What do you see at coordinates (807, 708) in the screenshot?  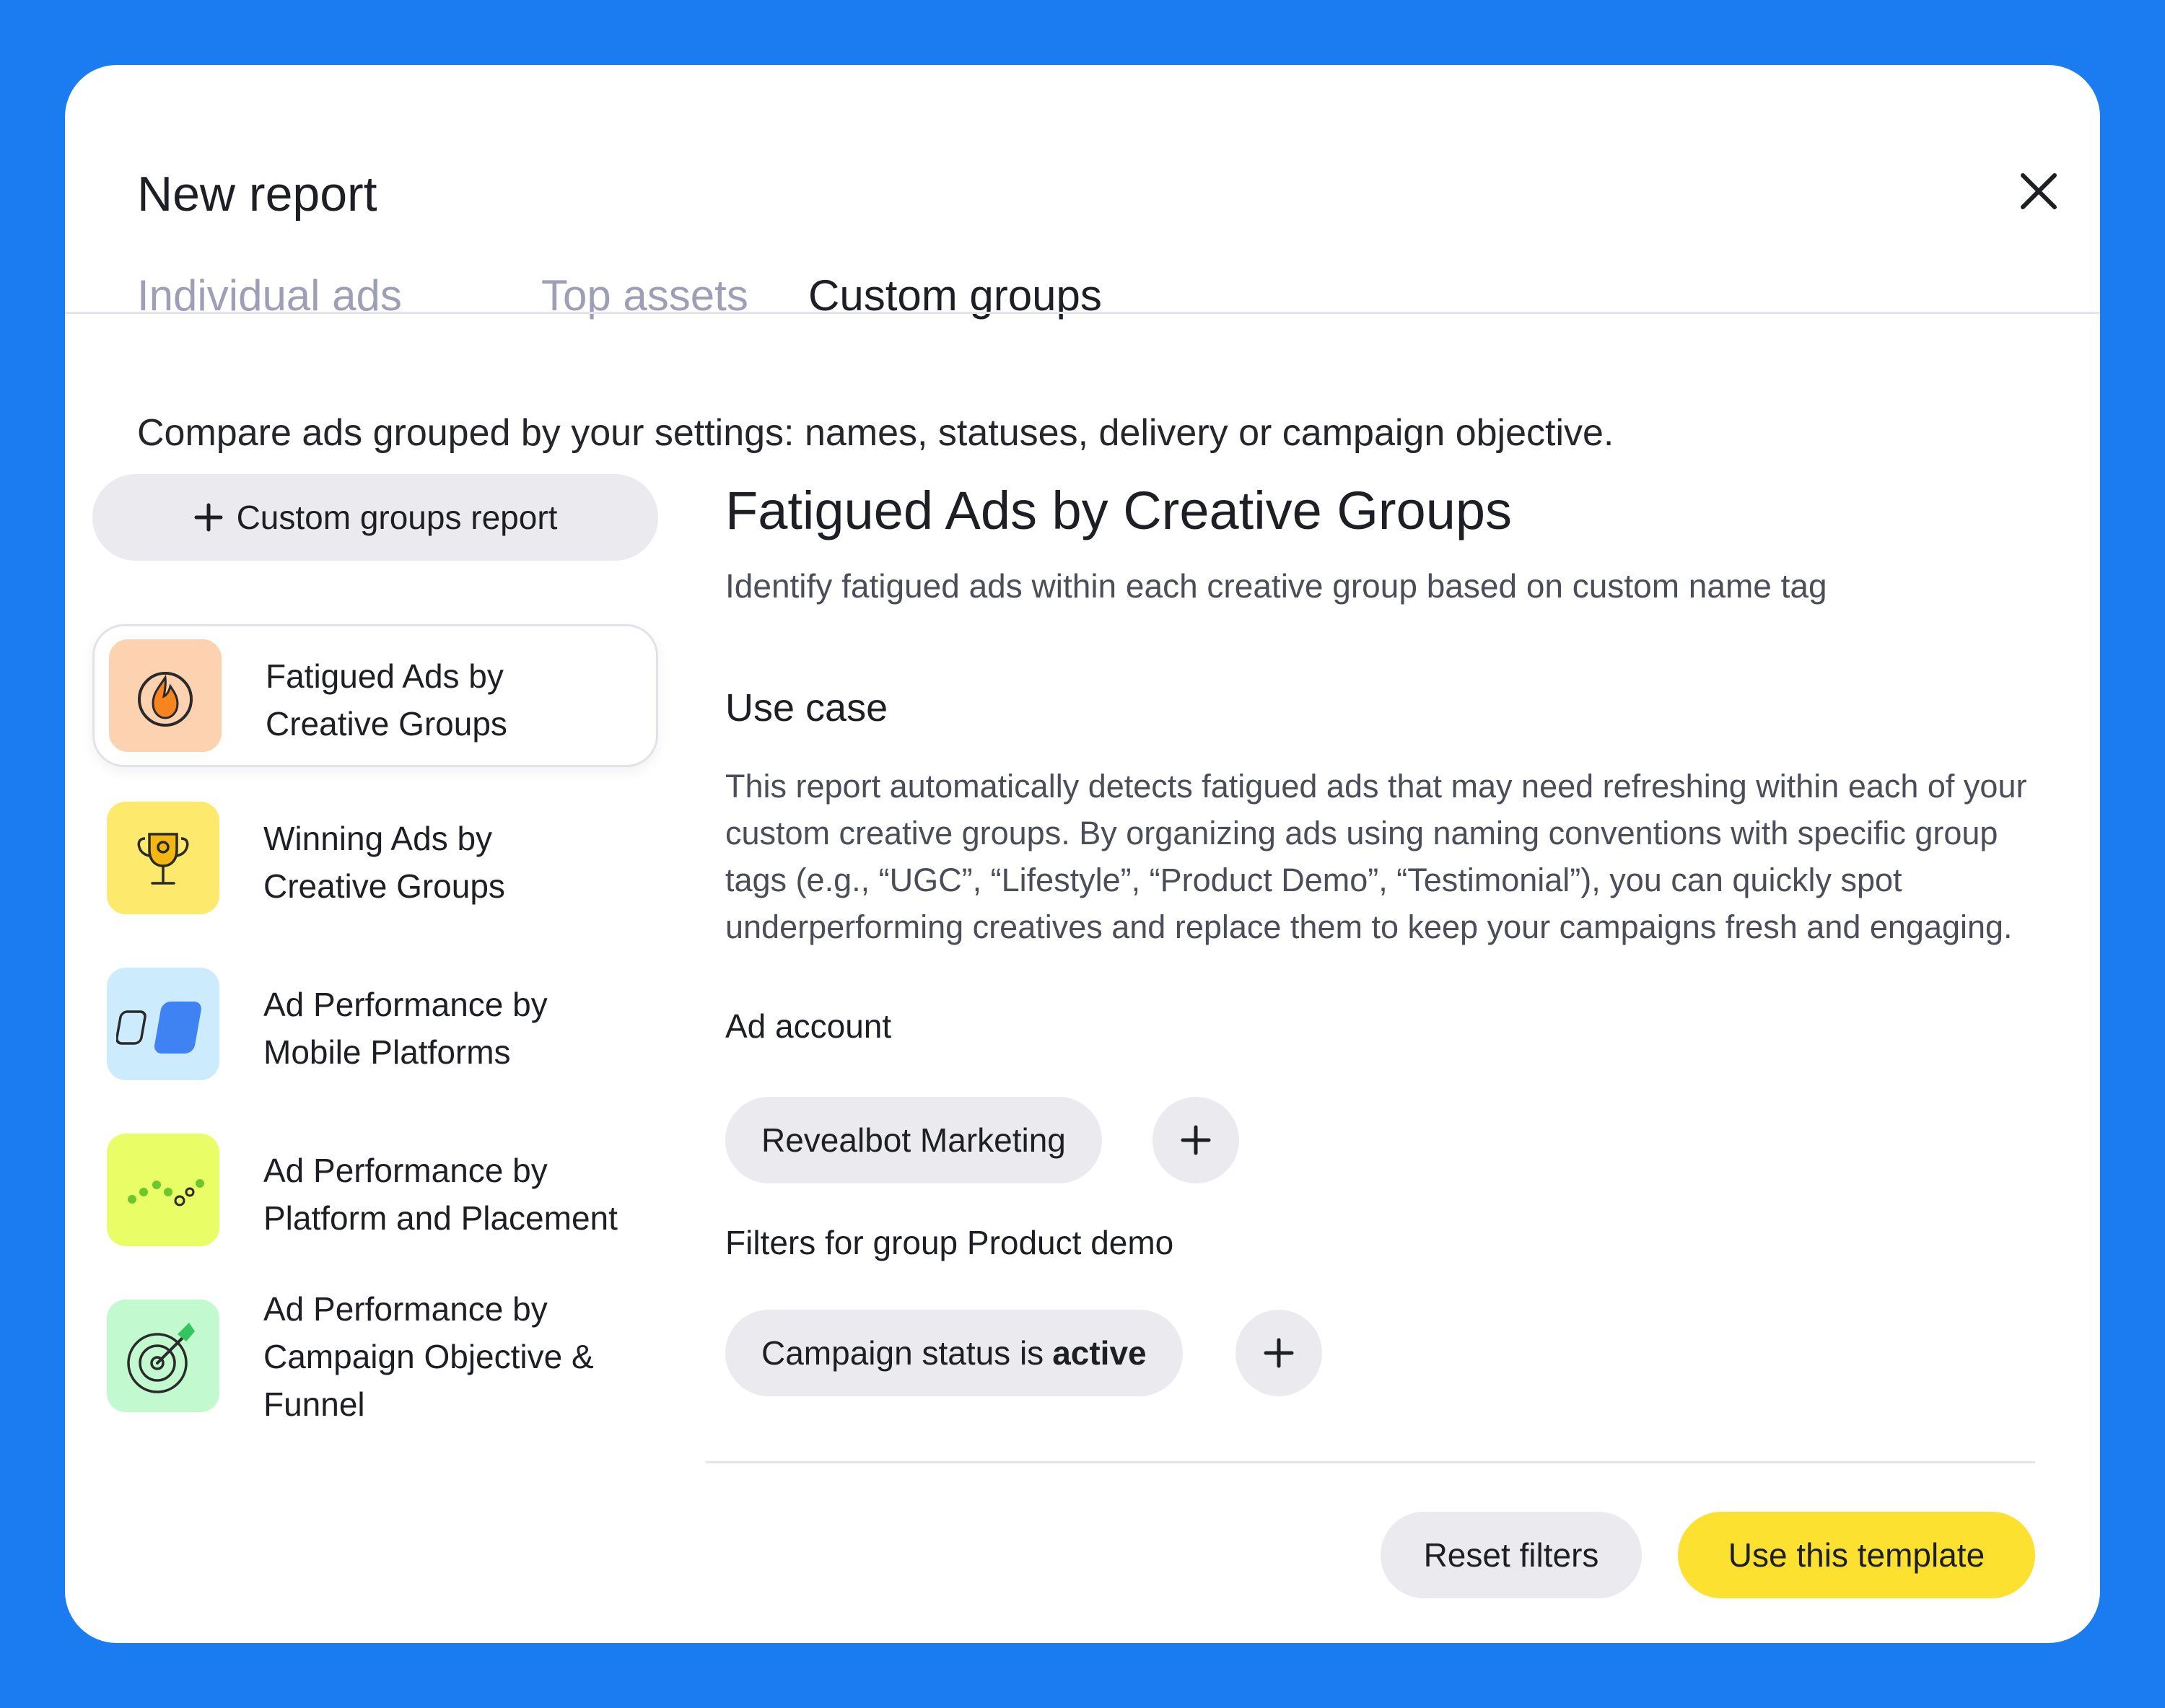 I see `use-case-heading: Use case` at bounding box center [807, 708].